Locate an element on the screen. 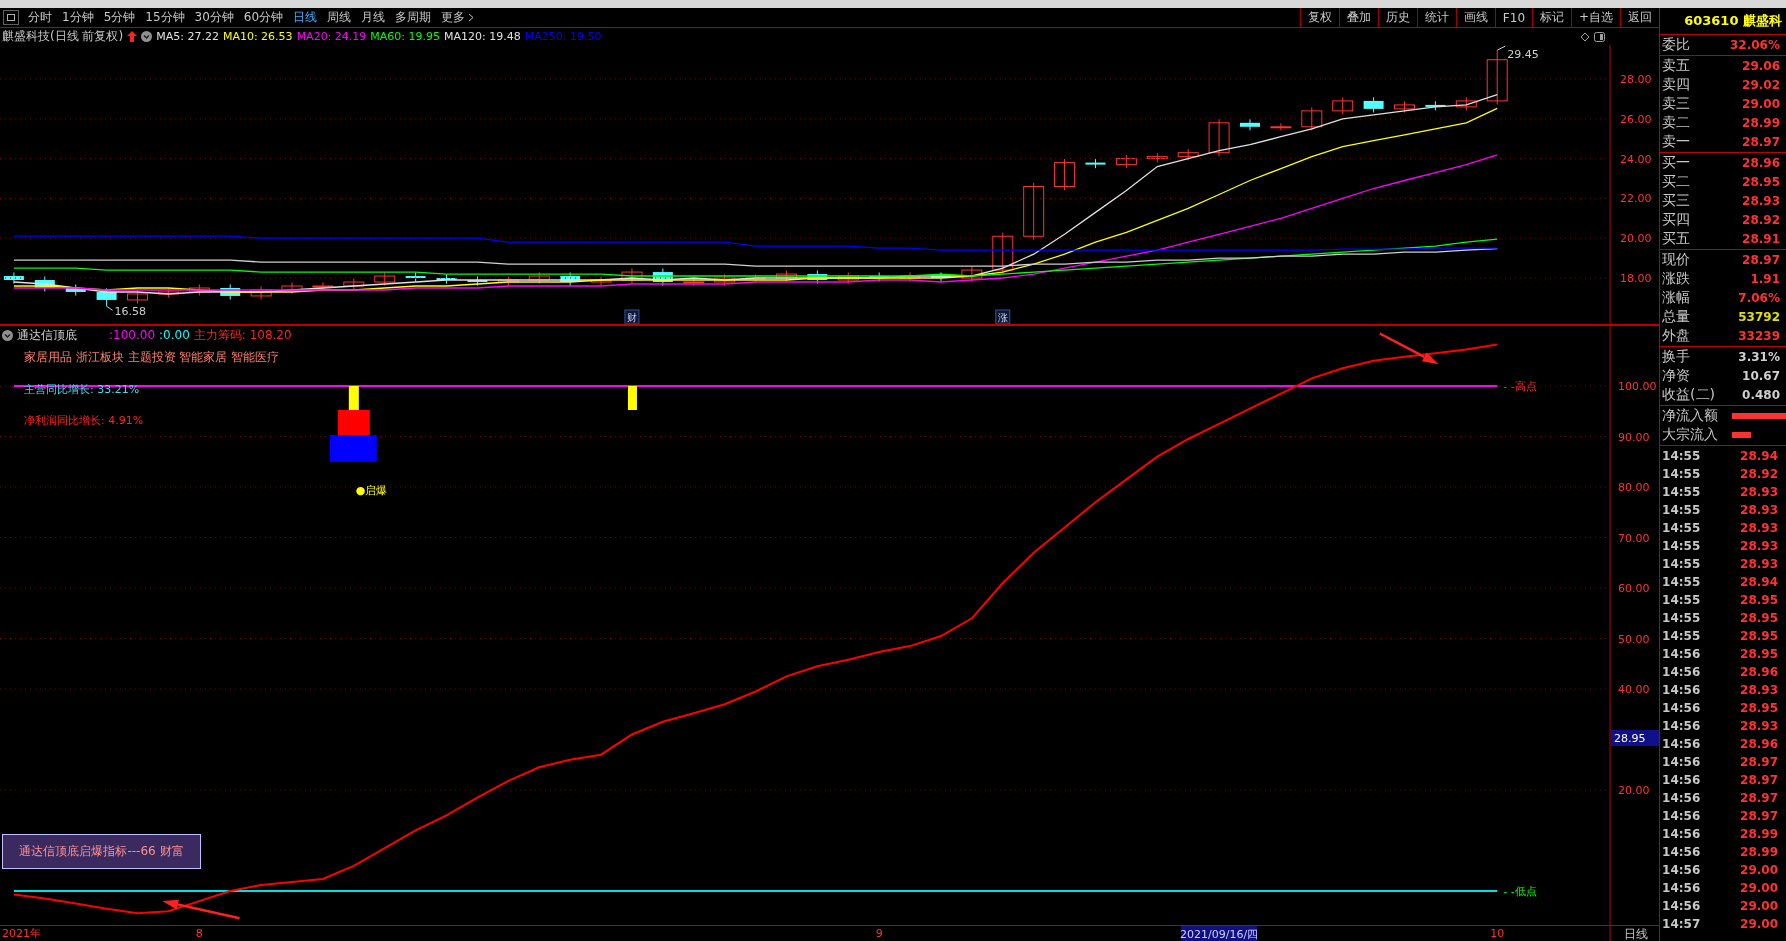 This screenshot has height=941, width=1786. period-tab: 1分钟 is located at coordinates (78, 17).